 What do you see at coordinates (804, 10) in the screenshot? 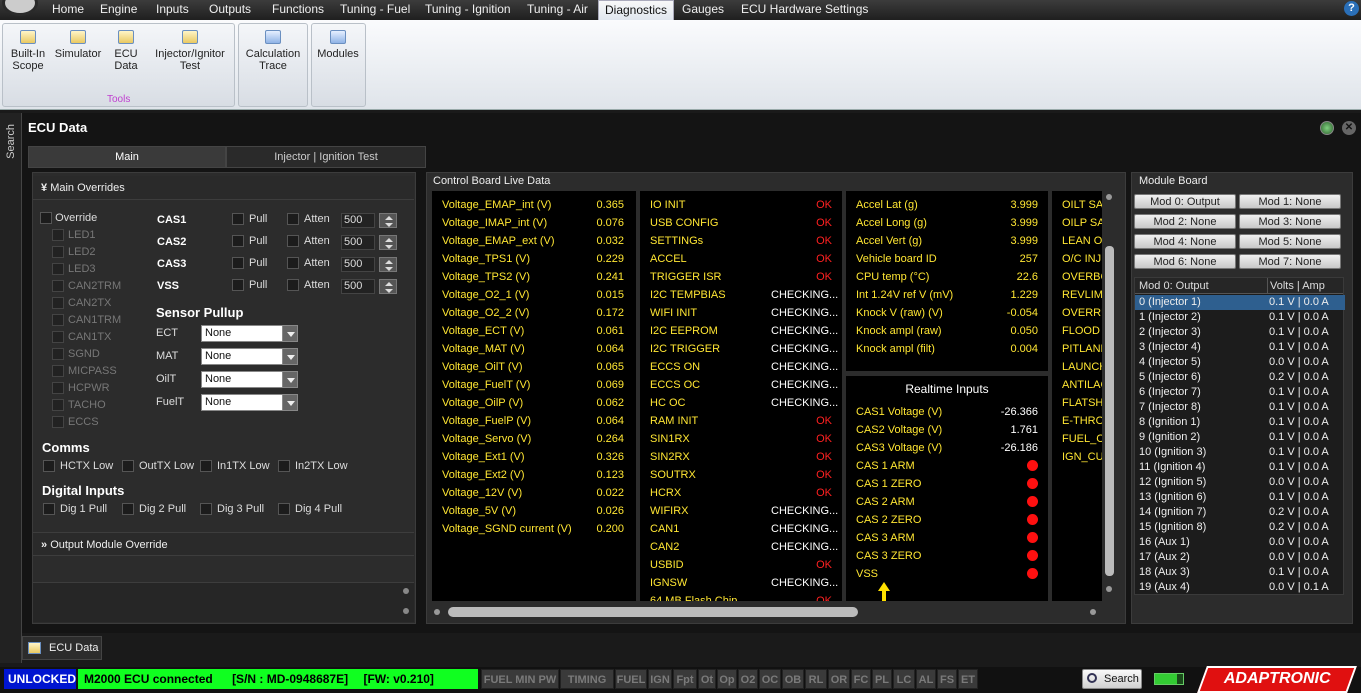
I see `menu-ecu-hardware-settings: ECU Hardware Settings` at bounding box center [804, 10].